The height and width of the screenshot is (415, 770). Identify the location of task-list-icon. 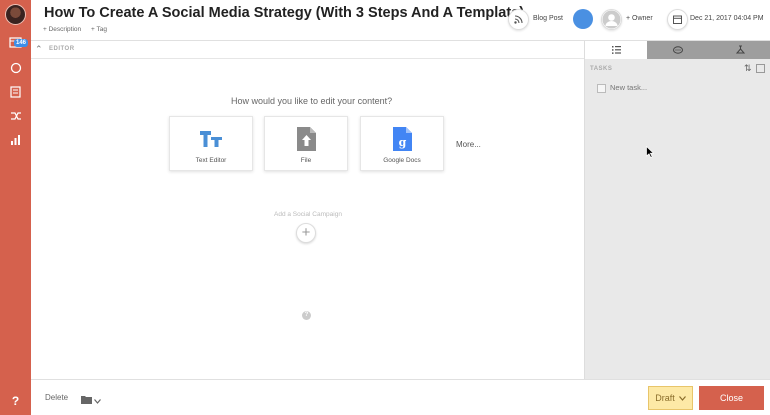
(616, 50).